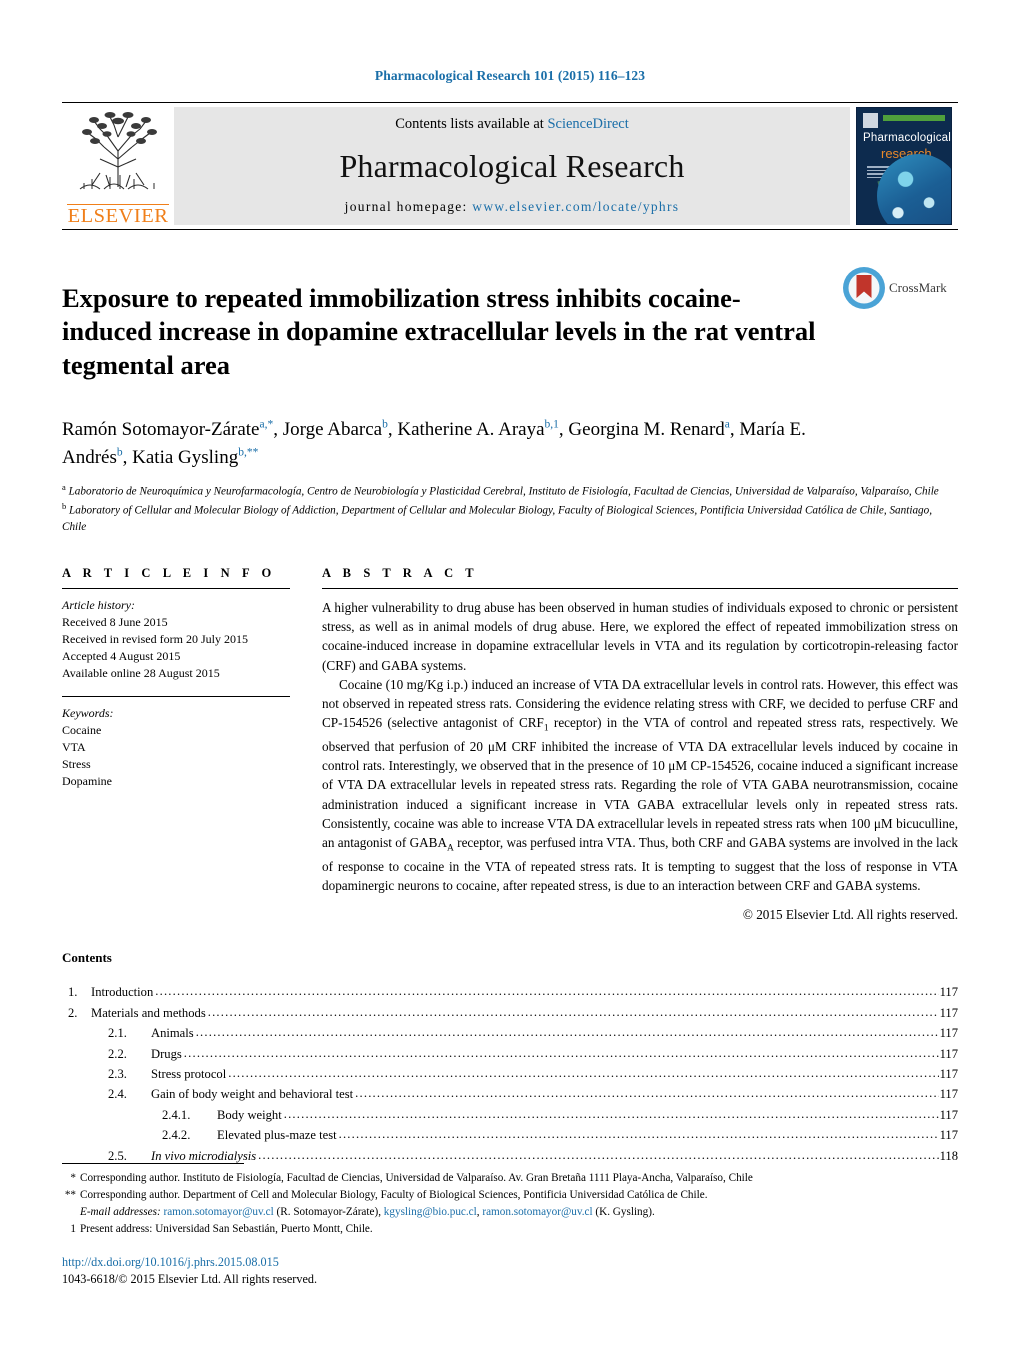 Image resolution: width=1020 pixels, height=1351 pixels. I want to click on keyword-item: Dopamine, so click(87, 780).